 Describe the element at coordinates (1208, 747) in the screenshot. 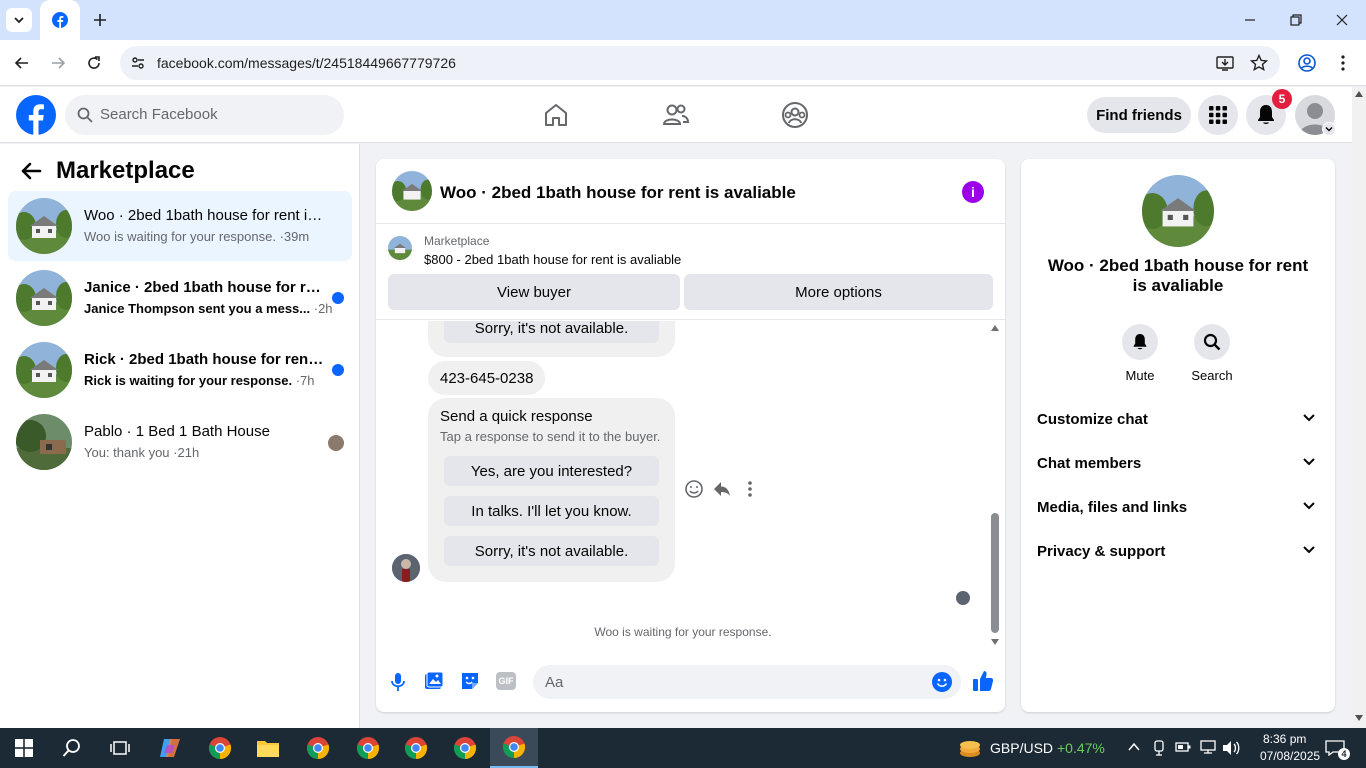

I see `network-icon` at that location.